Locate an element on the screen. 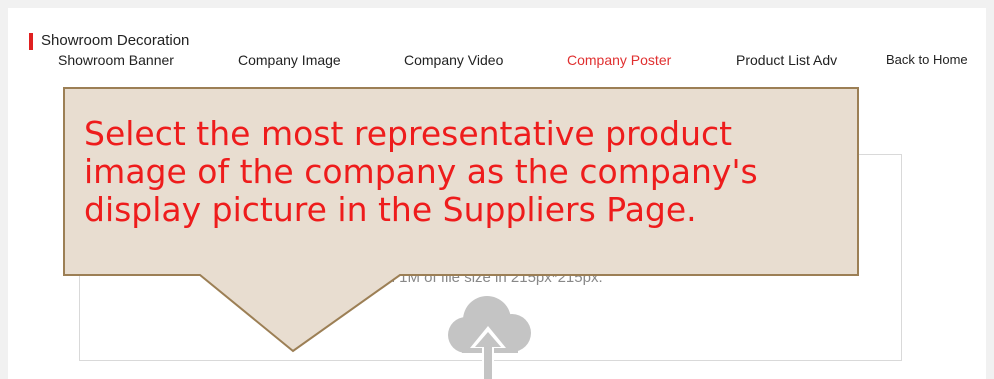  cloud-upload-icon is located at coordinates (488, 334).